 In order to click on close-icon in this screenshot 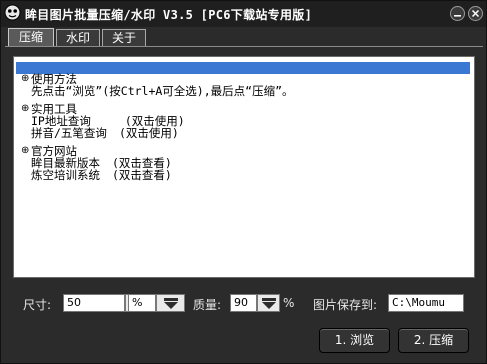, I will do `click(475, 13)`.